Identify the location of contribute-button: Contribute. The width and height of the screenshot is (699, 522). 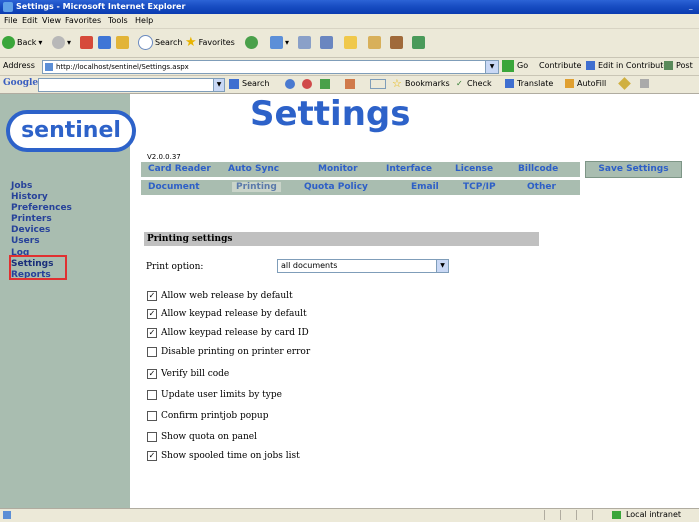
(560, 65).